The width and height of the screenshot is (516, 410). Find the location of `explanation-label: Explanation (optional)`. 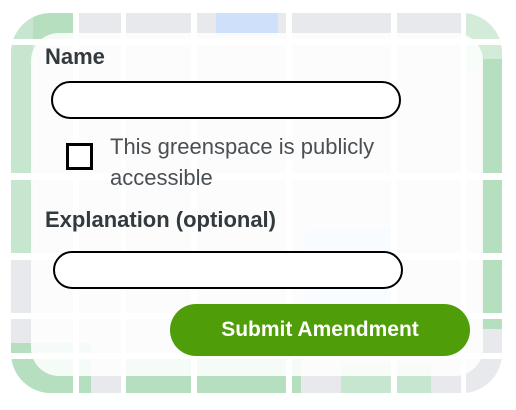

explanation-label: Explanation (optional) is located at coordinates (160, 219).